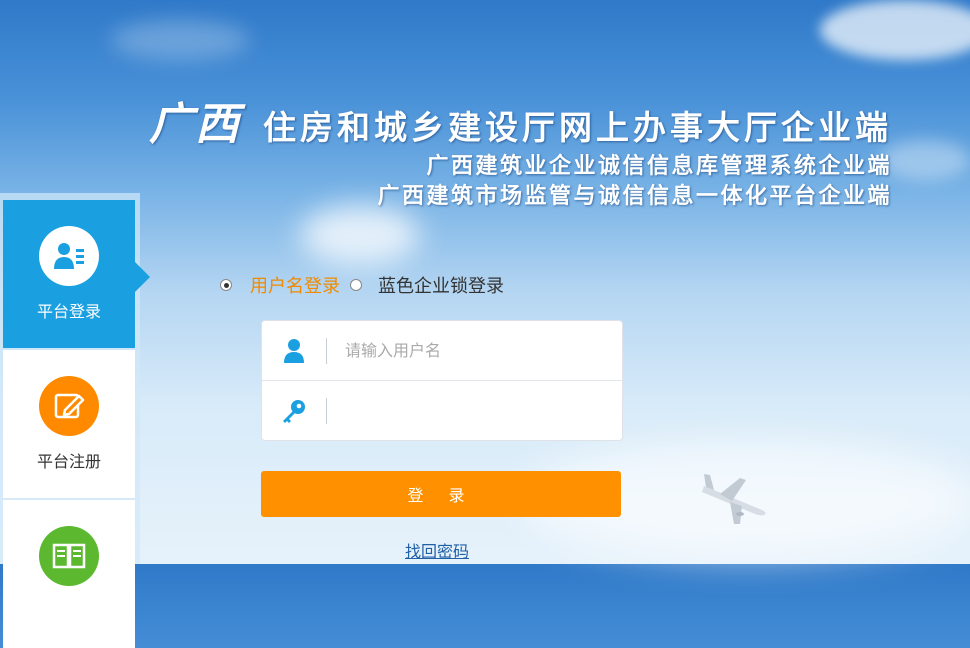  I want to click on password-input, so click(475, 410).